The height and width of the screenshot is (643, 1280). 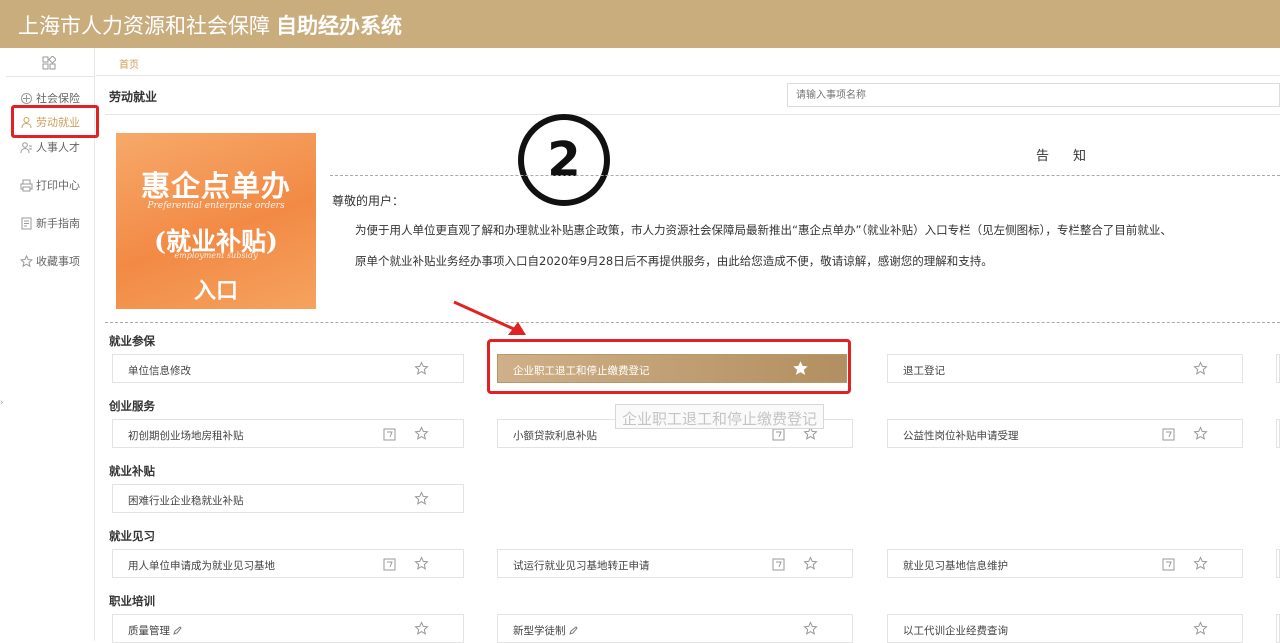 I want to click on service-item: 就业见习基地信息维护, so click(x=1065, y=563).